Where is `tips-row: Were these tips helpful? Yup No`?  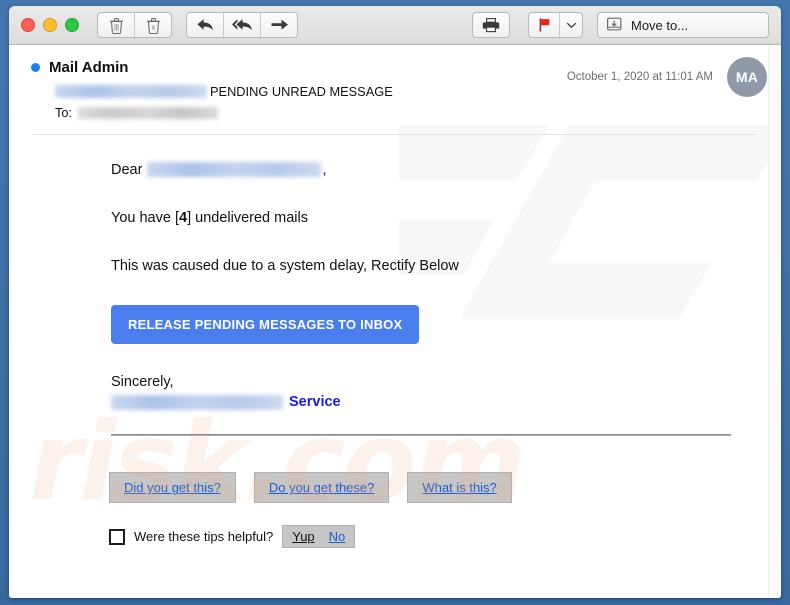
tips-row: Were these tips helpful? Yup No is located at coordinates (445, 537).